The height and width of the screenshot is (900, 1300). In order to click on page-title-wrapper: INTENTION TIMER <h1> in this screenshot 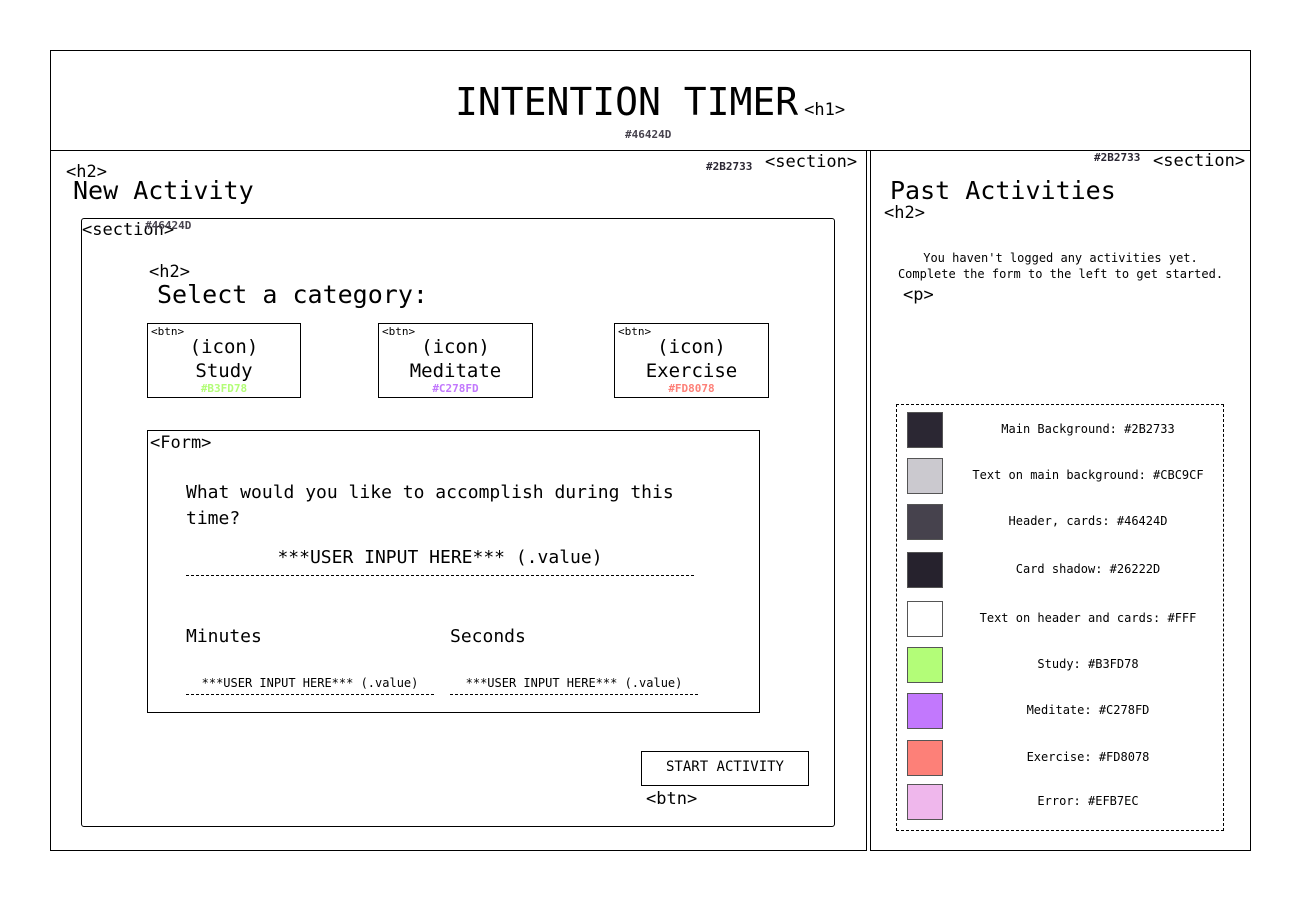, I will do `click(650, 102)`.